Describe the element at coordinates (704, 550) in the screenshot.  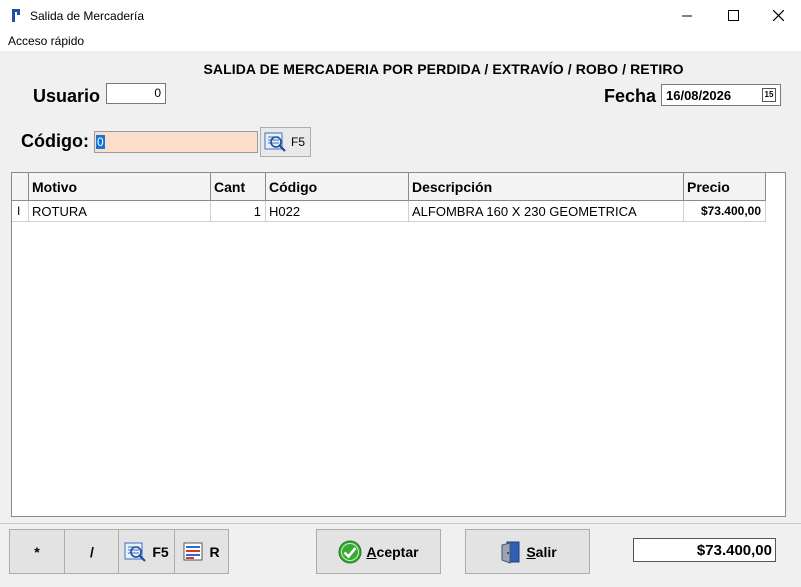
I see `total-display: $73.400,00` at that location.